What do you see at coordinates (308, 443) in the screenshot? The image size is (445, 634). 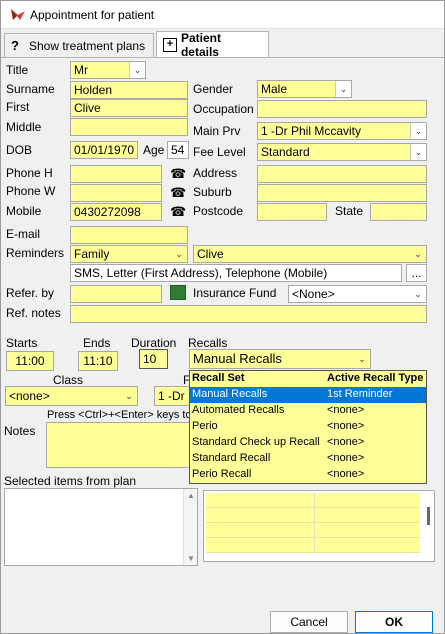 I see `recall-option-standard-check-up-recall: Standard Check up Recall <none>` at bounding box center [308, 443].